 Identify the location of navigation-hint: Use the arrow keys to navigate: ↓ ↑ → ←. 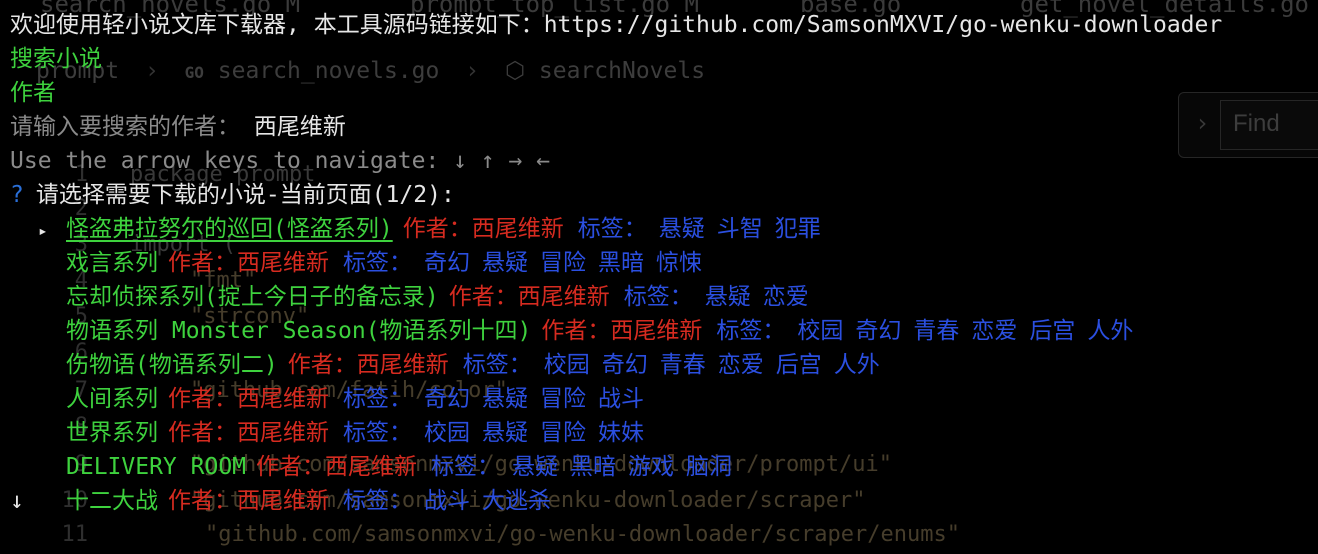
(280, 161).